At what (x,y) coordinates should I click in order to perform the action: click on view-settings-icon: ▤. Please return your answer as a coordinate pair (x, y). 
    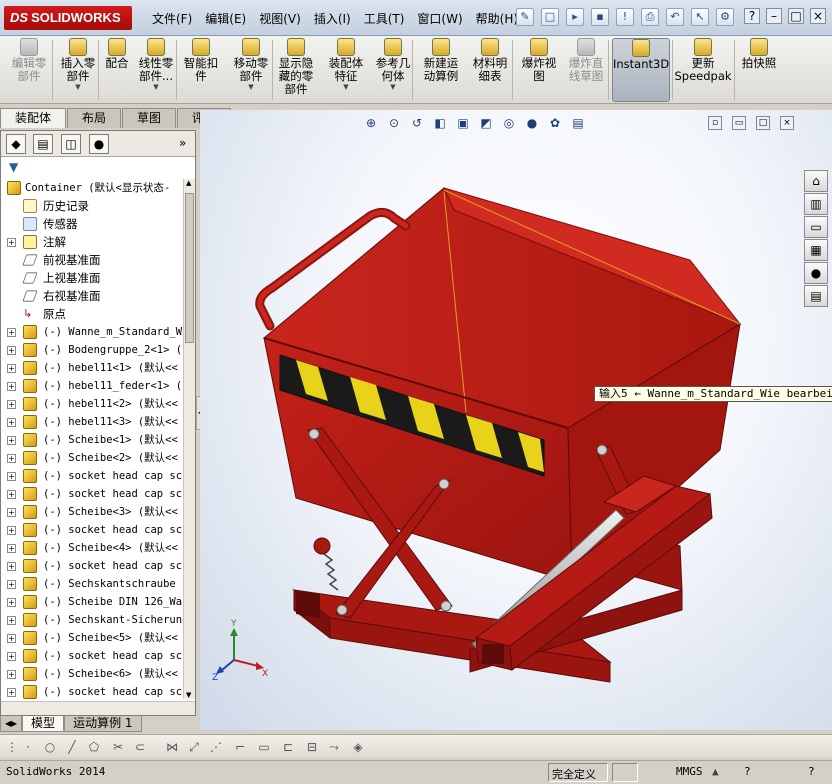
    Looking at the image, I should click on (578, 123).